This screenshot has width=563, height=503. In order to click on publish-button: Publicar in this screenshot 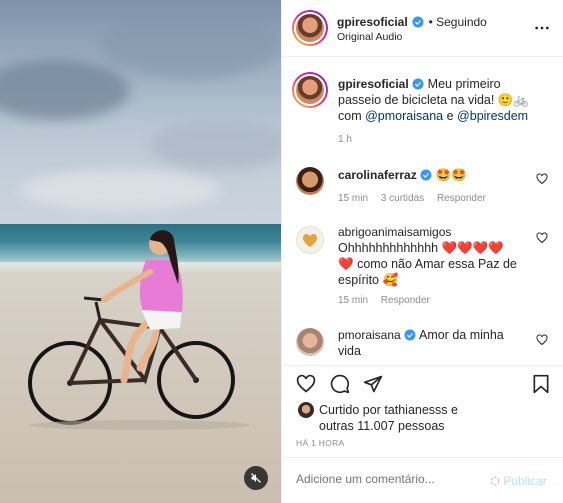, I will do `click(518, 481)`.